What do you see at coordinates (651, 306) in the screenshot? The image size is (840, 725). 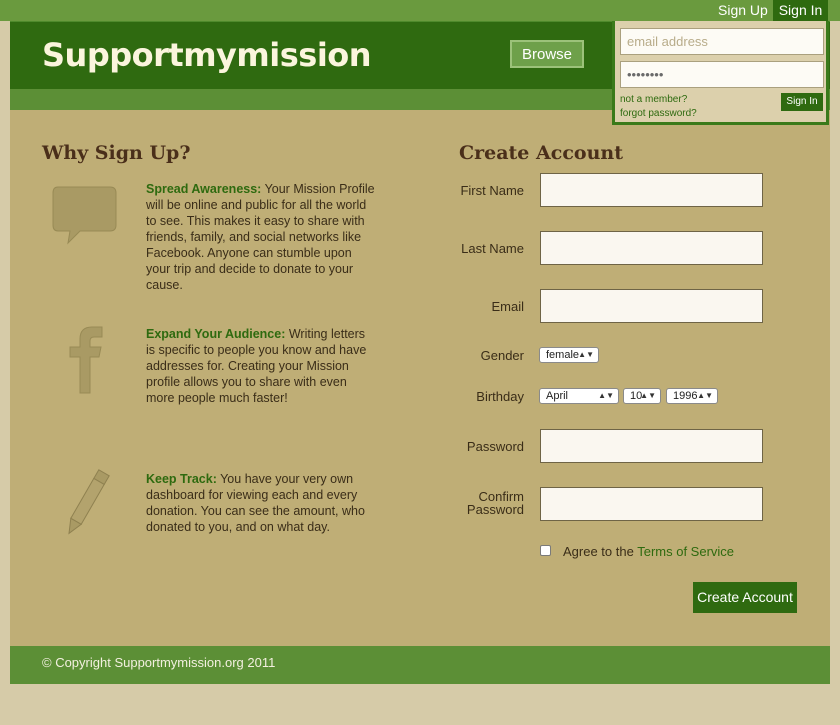 I see `email-input` at bounding box center [651, 306].